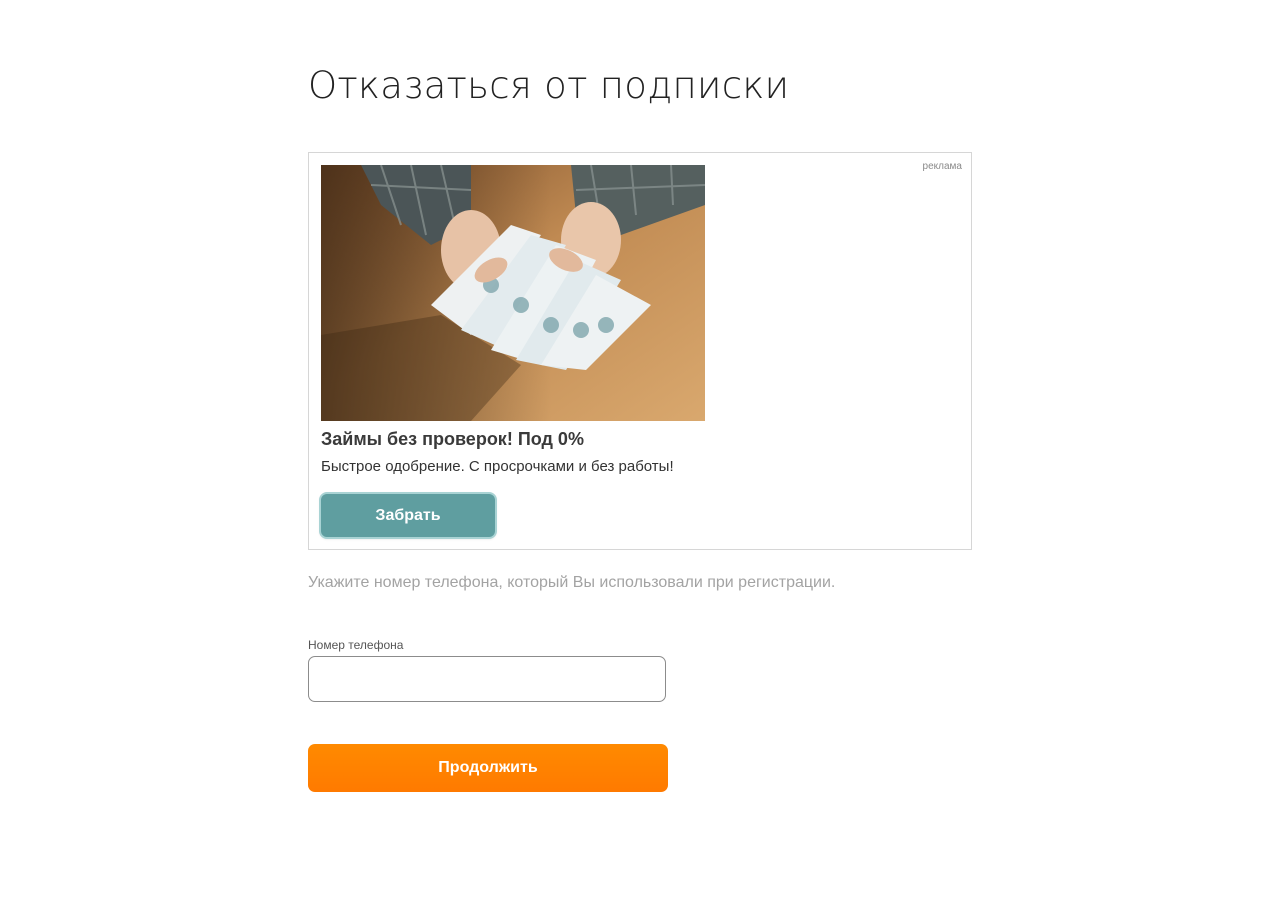 Image resolution: width=1280 pixels, height=900 pixels. Describe the element at coordinates (487, 679) in the screenshot. I see `phone-input` at that location.